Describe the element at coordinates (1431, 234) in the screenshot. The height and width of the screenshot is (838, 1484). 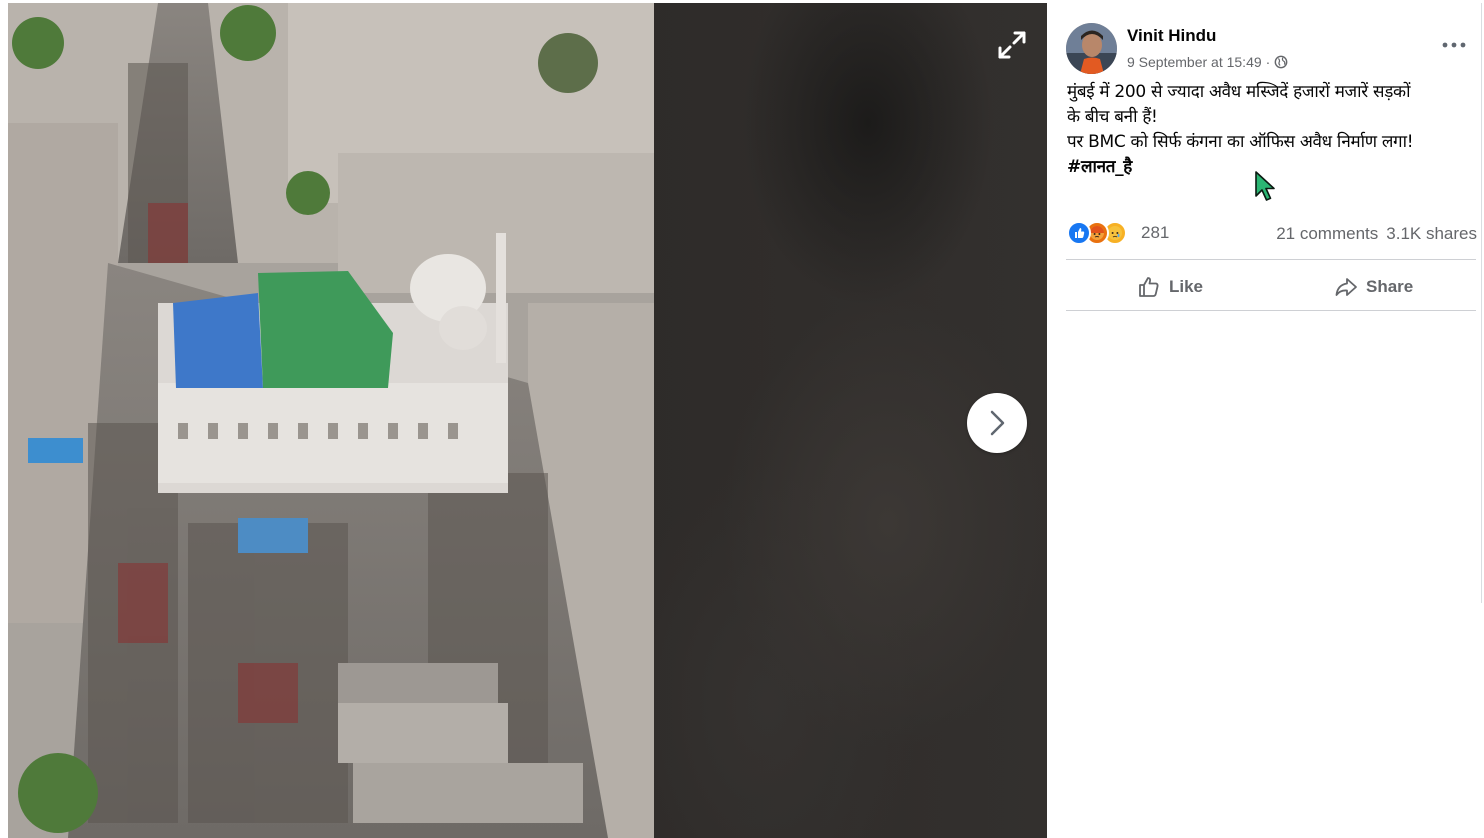
I see `shares-count: 3.1K shares` at that location.